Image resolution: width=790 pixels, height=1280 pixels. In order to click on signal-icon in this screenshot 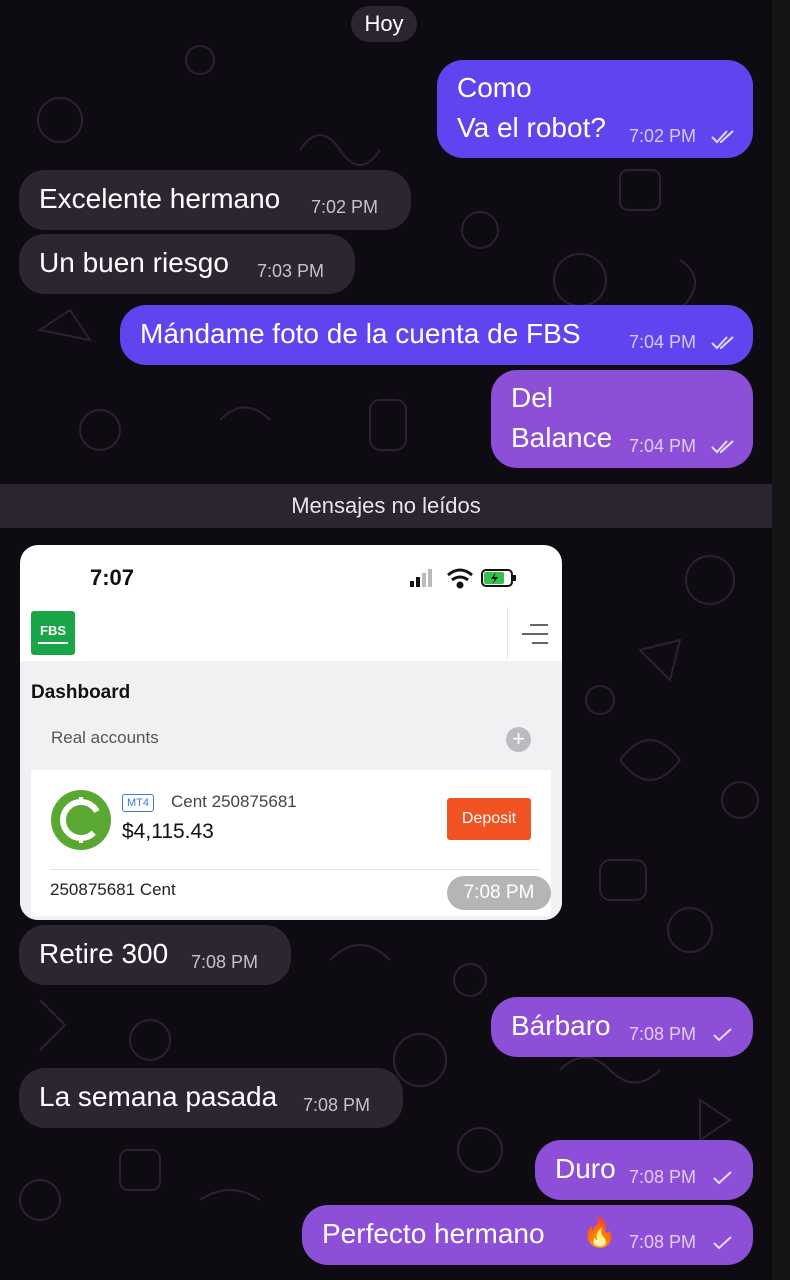, I will do `click(421, 578)`.